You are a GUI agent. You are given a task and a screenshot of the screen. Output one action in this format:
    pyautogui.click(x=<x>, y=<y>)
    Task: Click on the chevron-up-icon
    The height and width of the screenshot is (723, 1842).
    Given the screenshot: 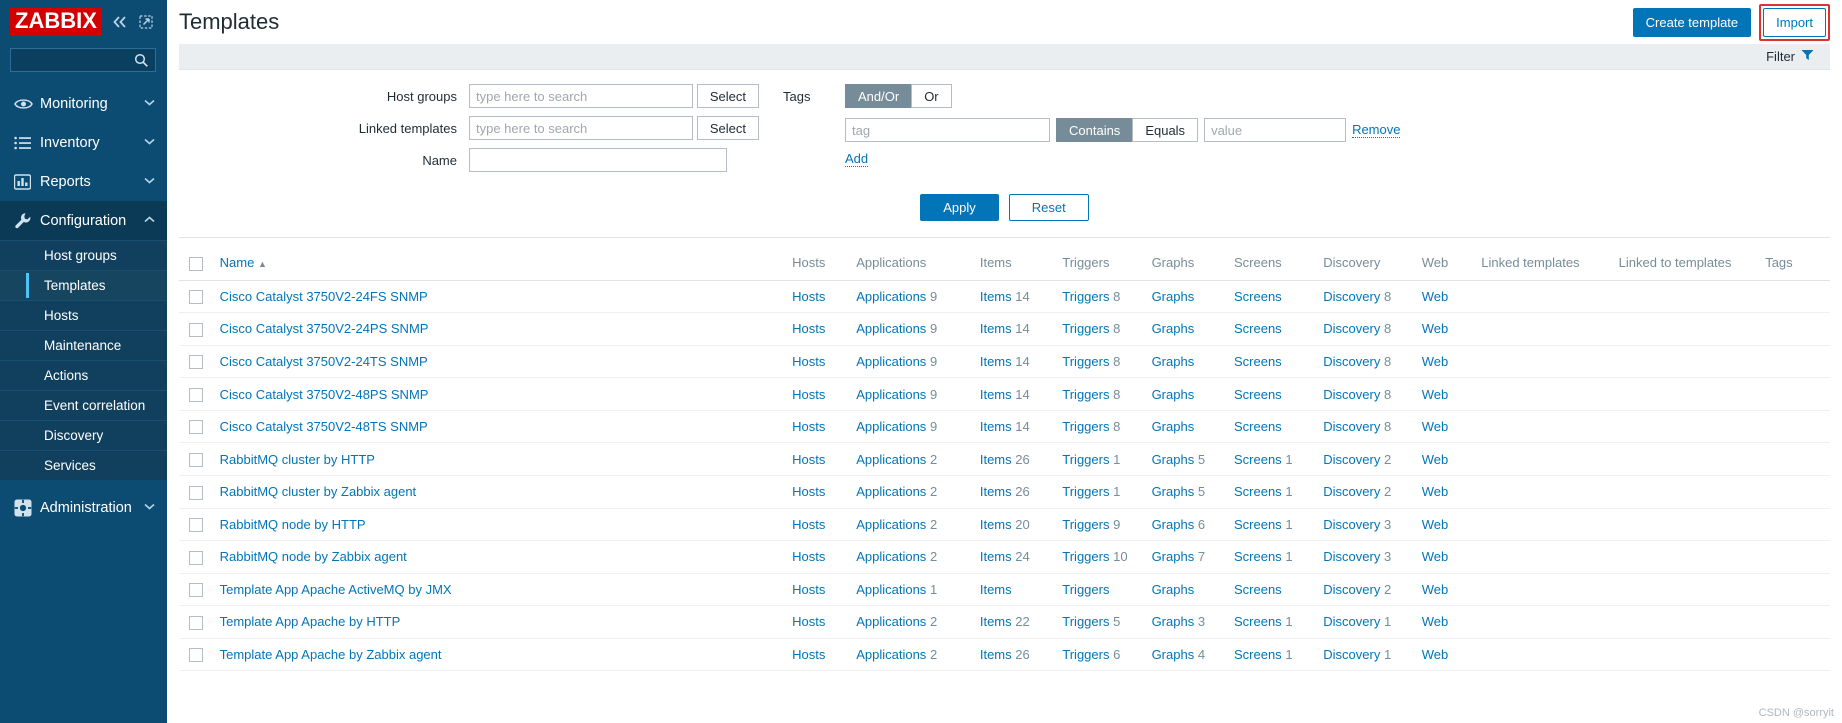 What is the action you would take?
    pyautogui.click(x=149, y=220)
    